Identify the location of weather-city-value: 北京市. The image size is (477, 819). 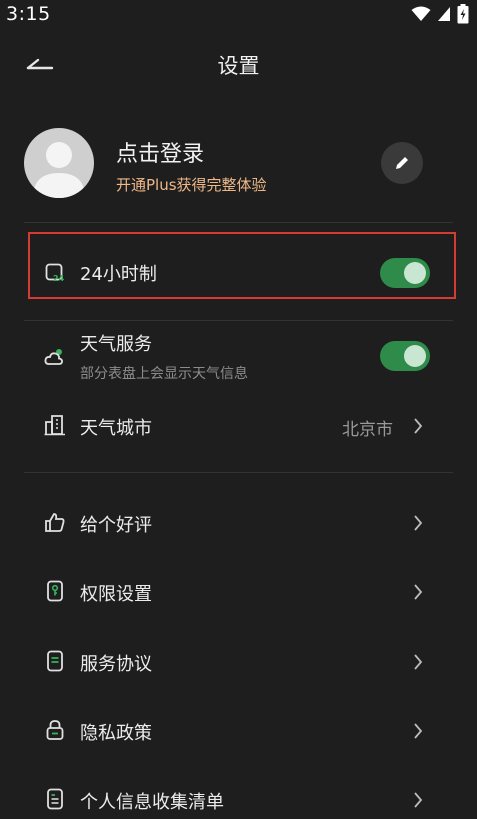
(367, 430).